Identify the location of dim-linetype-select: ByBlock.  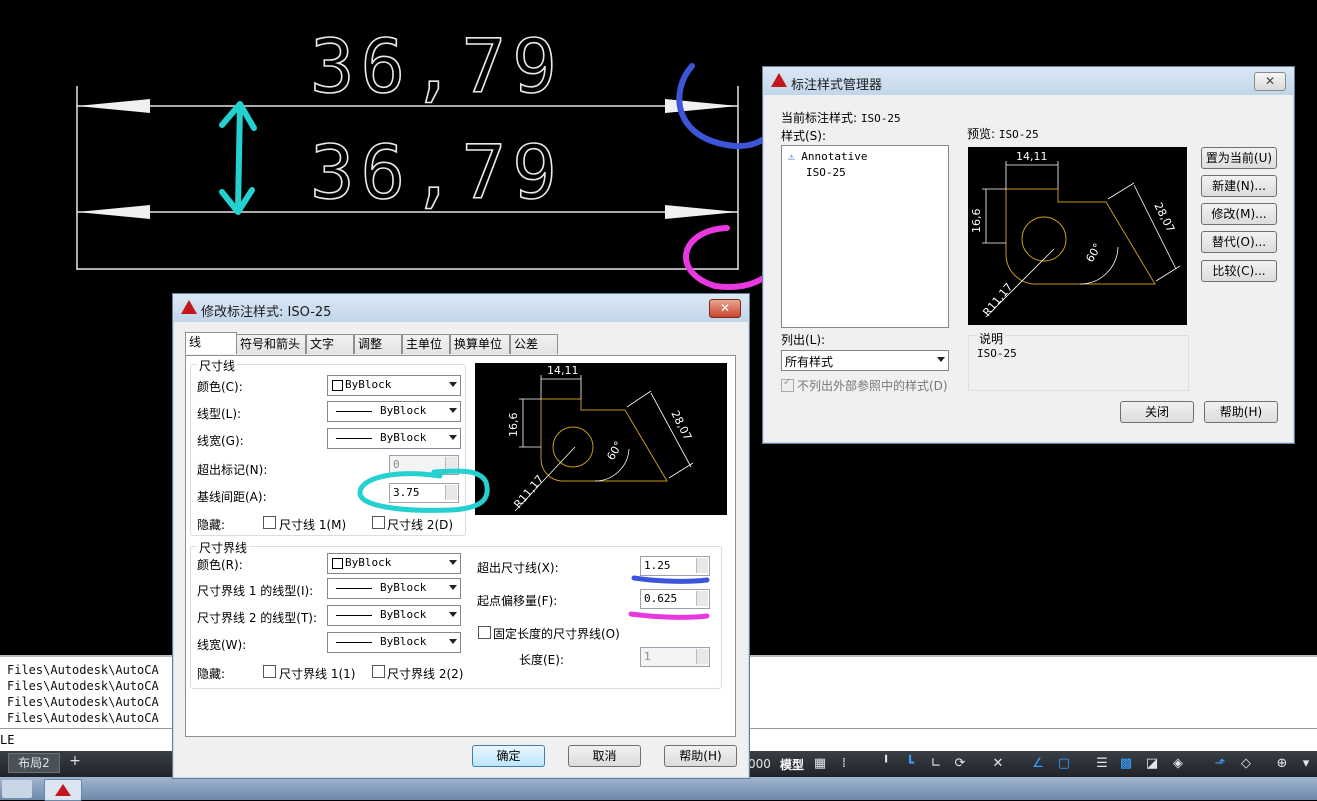
(394, 411).